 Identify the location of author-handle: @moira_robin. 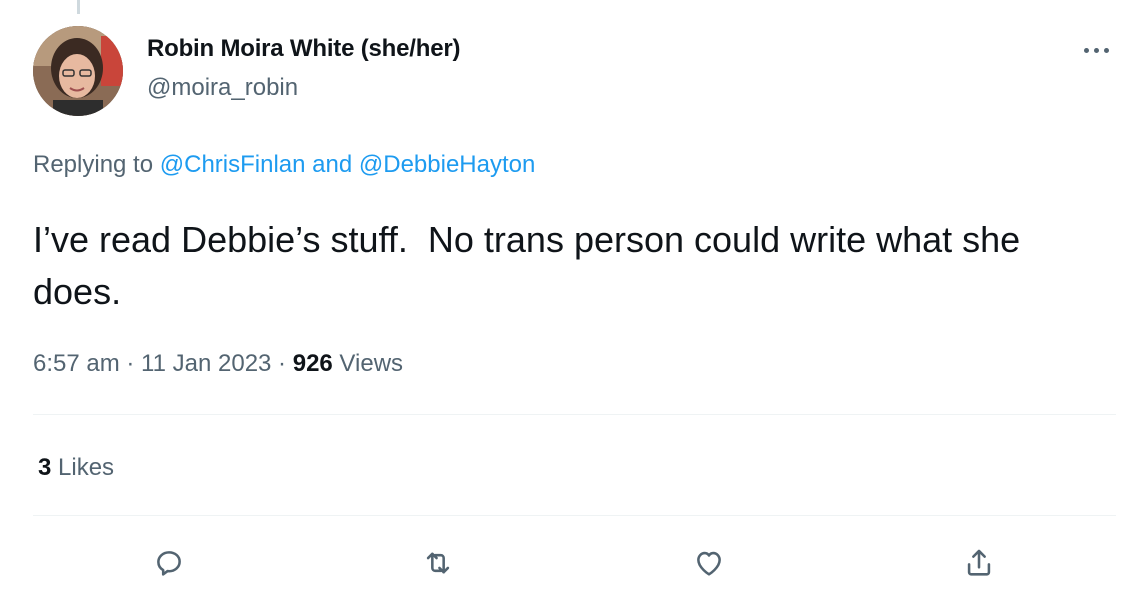
(222, 88).